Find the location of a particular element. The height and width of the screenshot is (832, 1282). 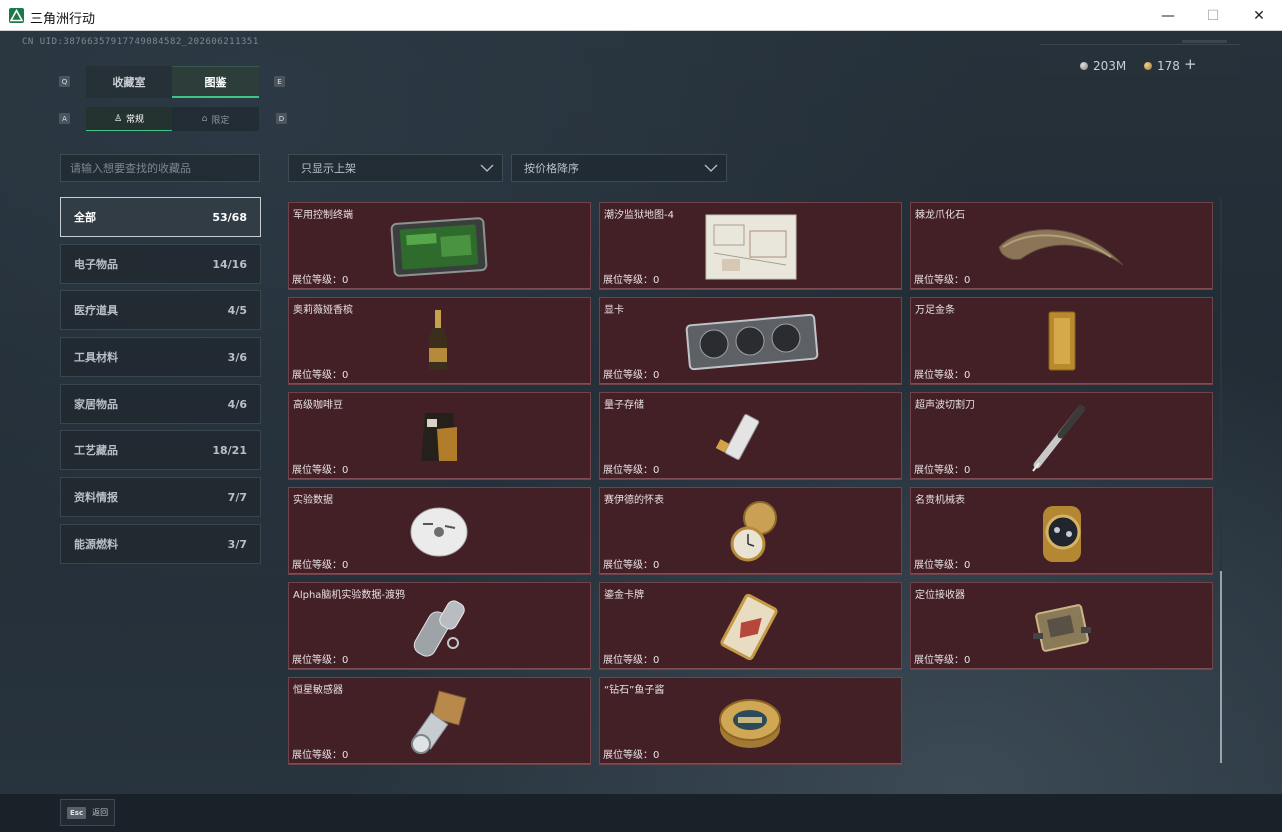

item-card: 军用控制终端 展位等级：0 is located at coordinates (439, 246).